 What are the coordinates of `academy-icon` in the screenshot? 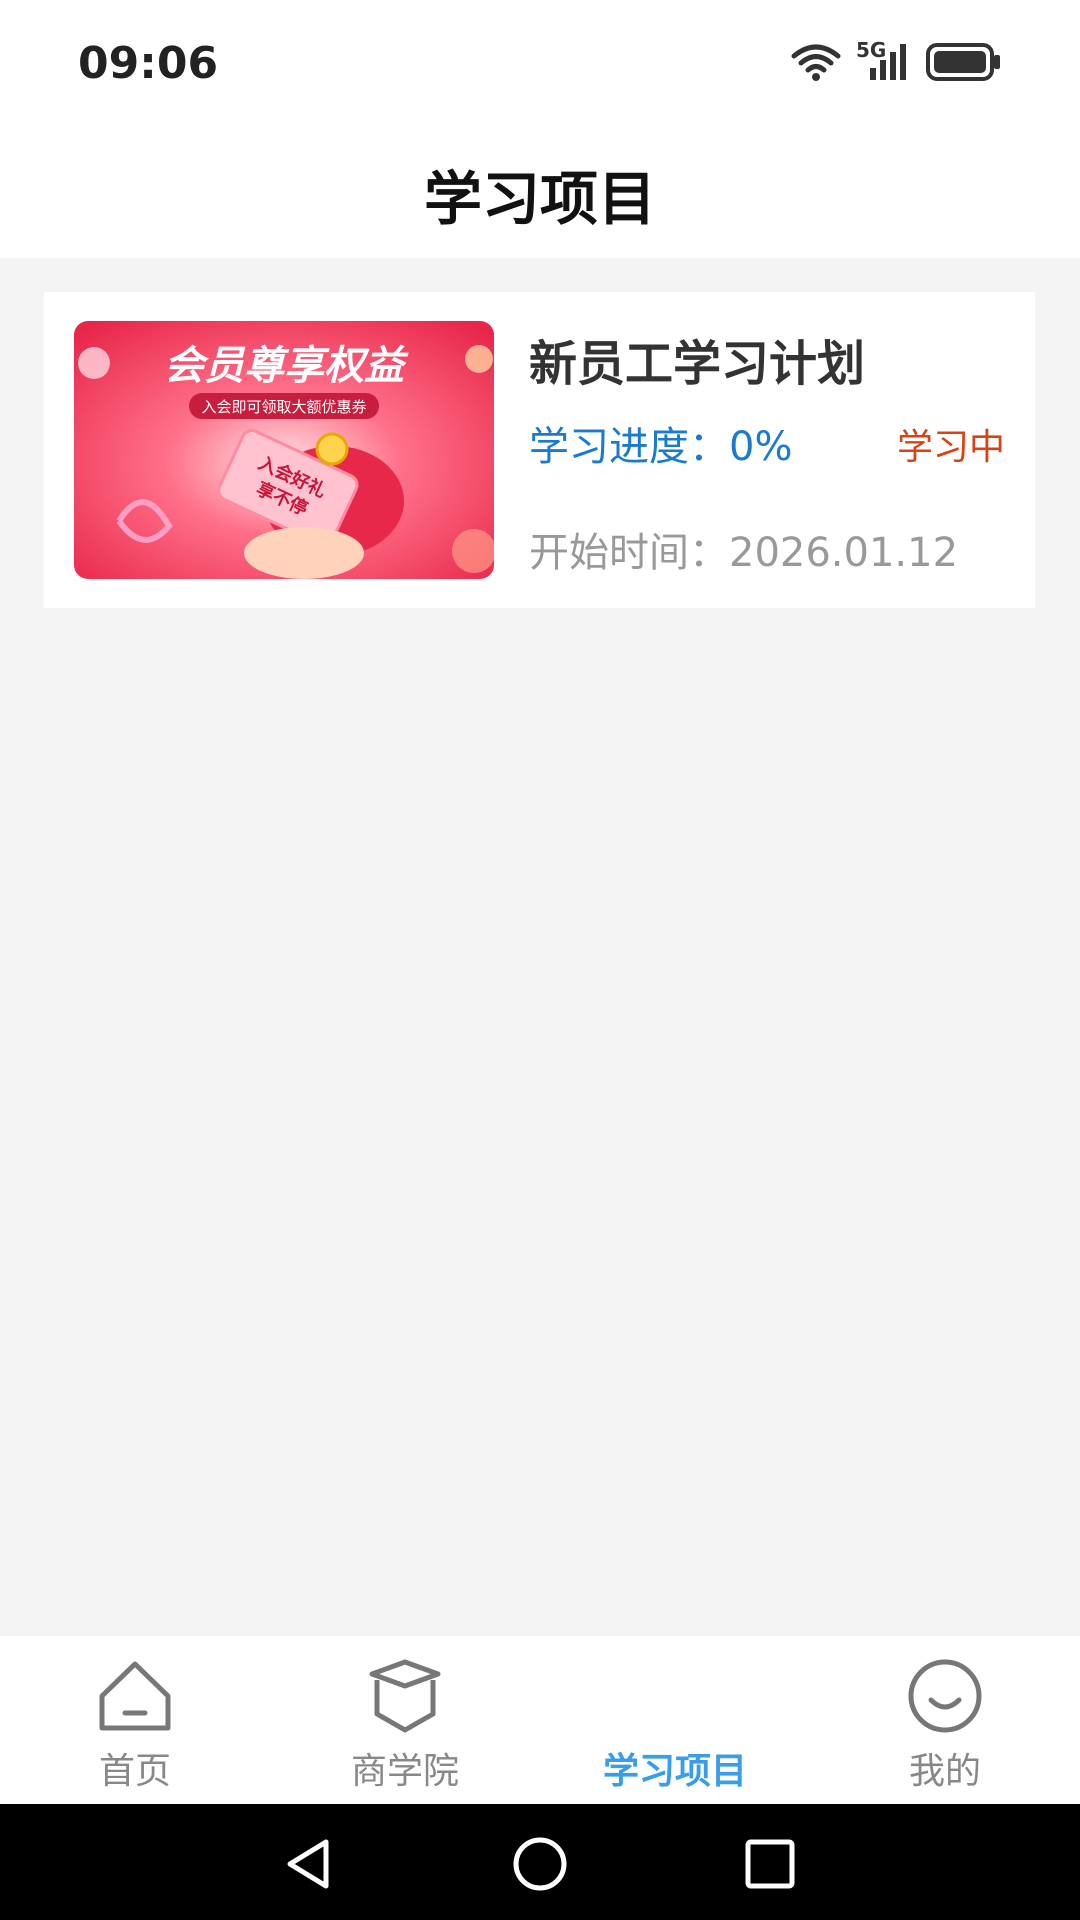 It's located at (405, 1696).